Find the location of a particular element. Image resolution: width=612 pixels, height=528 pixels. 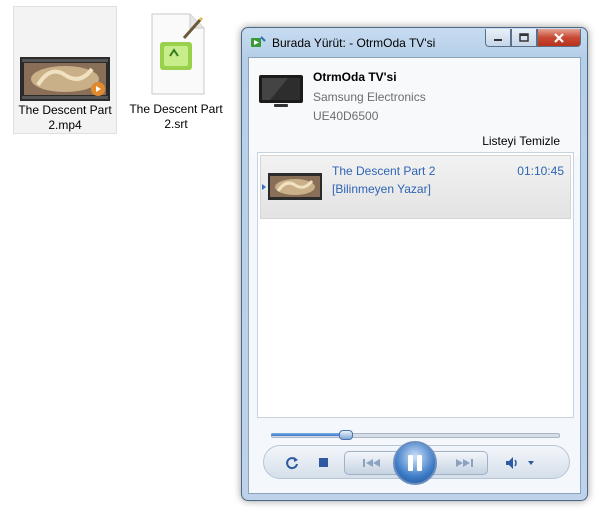

subtitle-file-icon is located at coordinates (178, 54).